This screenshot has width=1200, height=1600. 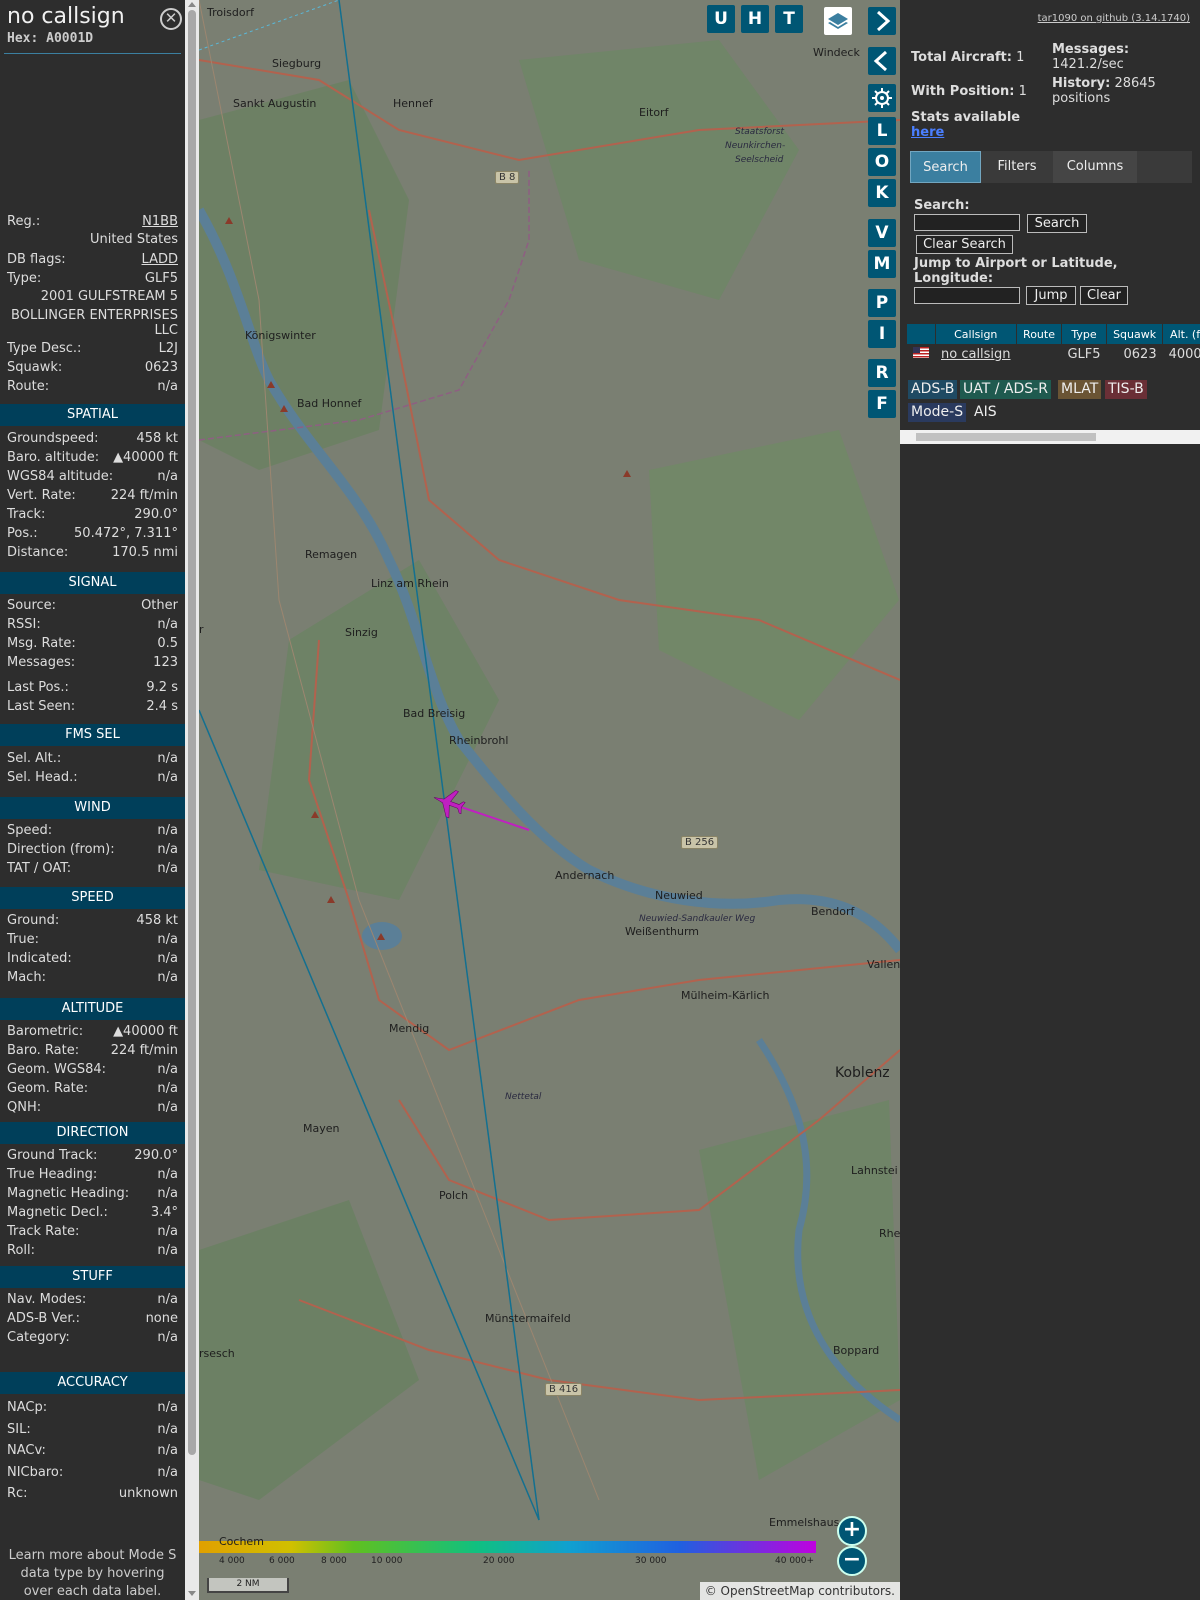 What do you see at coordinates (882, 233) in the screenshot?
I see `map-button-v: V` at bounding box center [882, 233].